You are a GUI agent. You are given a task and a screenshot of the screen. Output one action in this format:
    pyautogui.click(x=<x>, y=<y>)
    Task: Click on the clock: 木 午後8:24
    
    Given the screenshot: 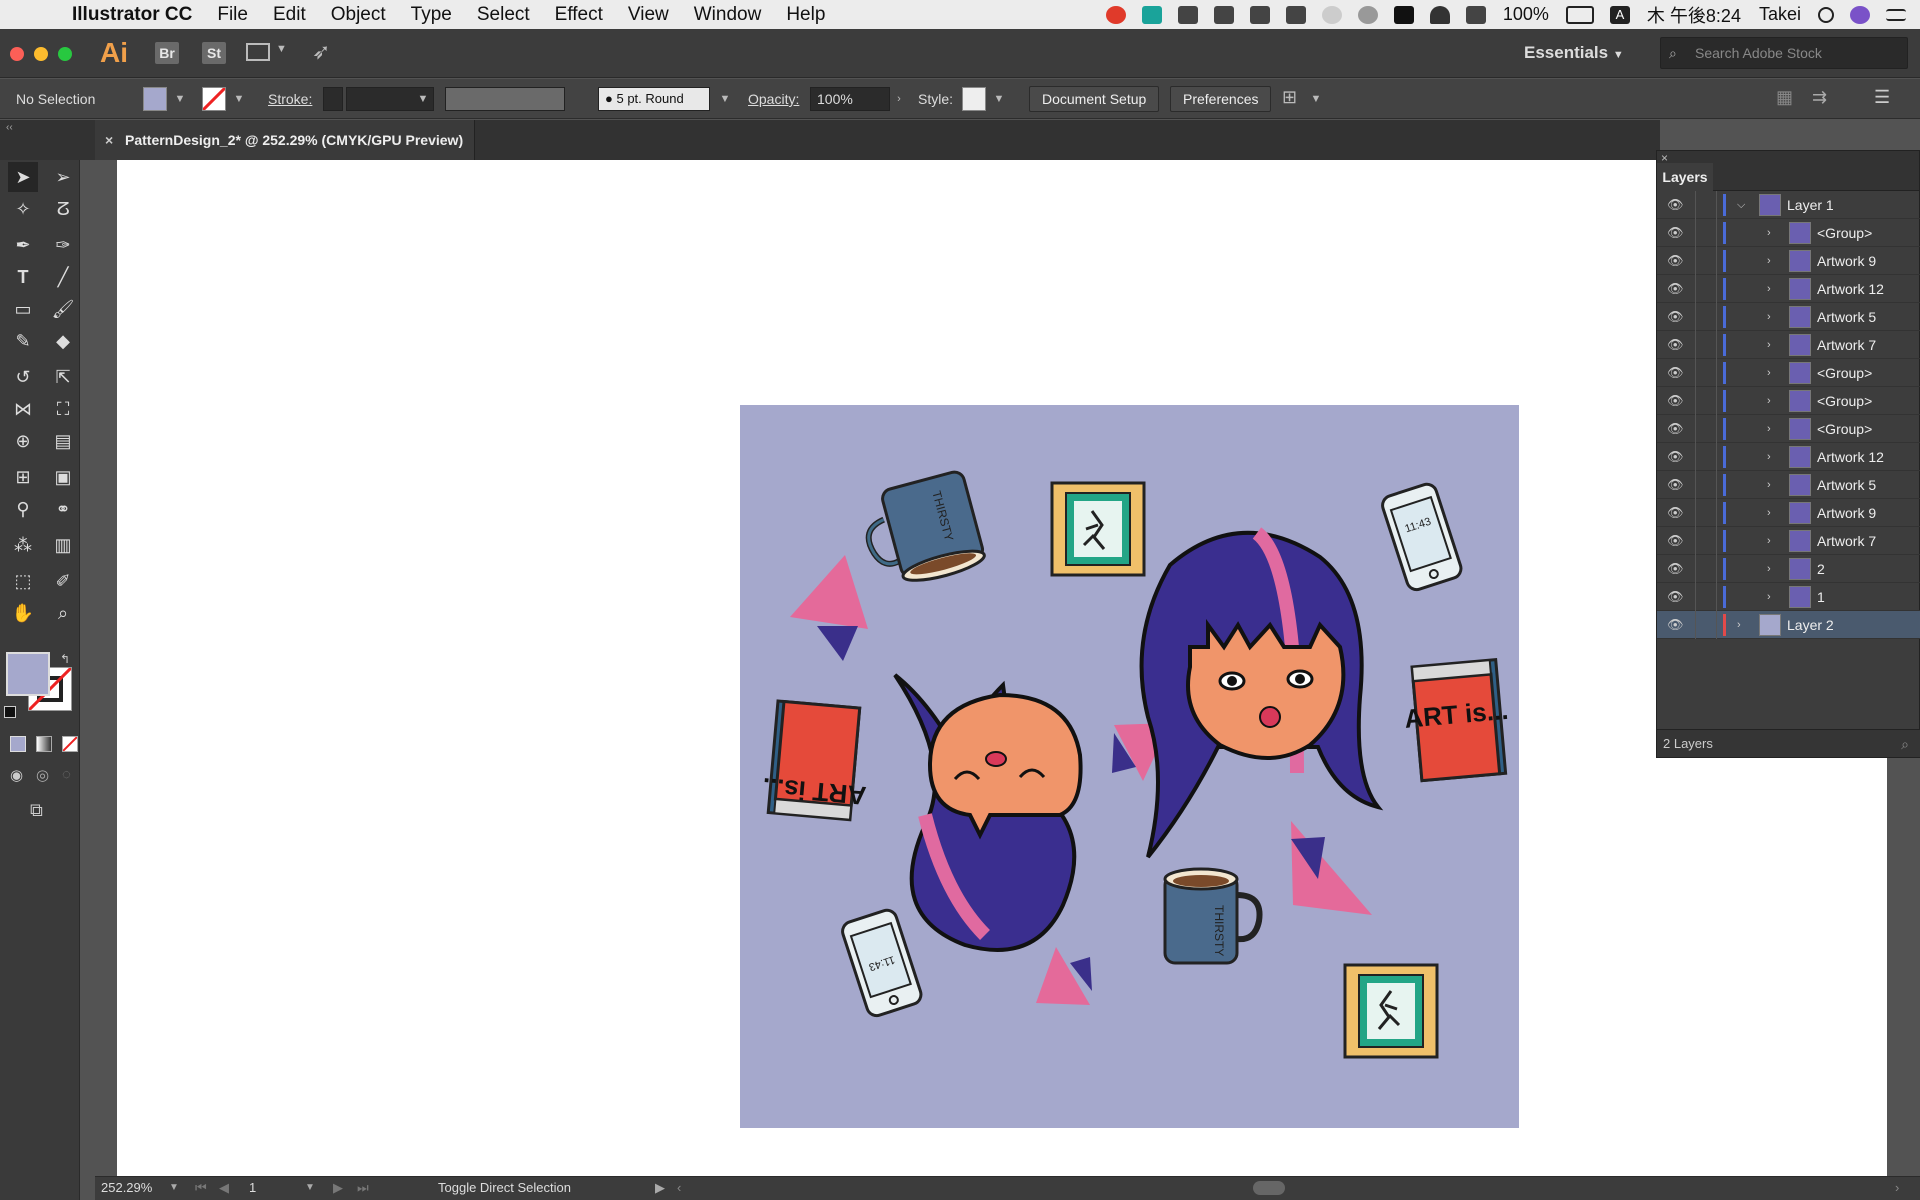 What is the action you would take?
    pyautogui.click(x=1694, y=15)
    